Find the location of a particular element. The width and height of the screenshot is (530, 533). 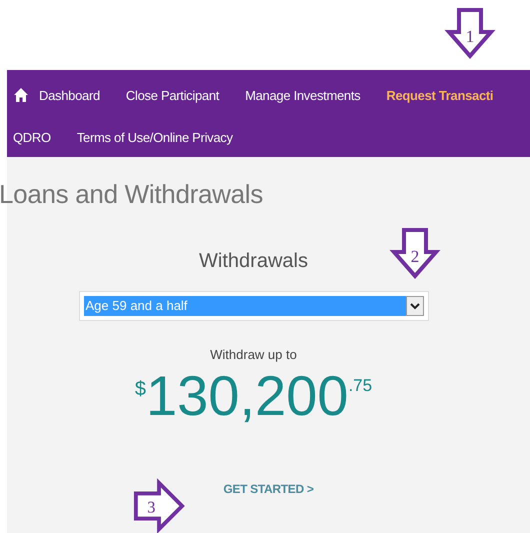

home-icon is located at coordinates (21, 95).